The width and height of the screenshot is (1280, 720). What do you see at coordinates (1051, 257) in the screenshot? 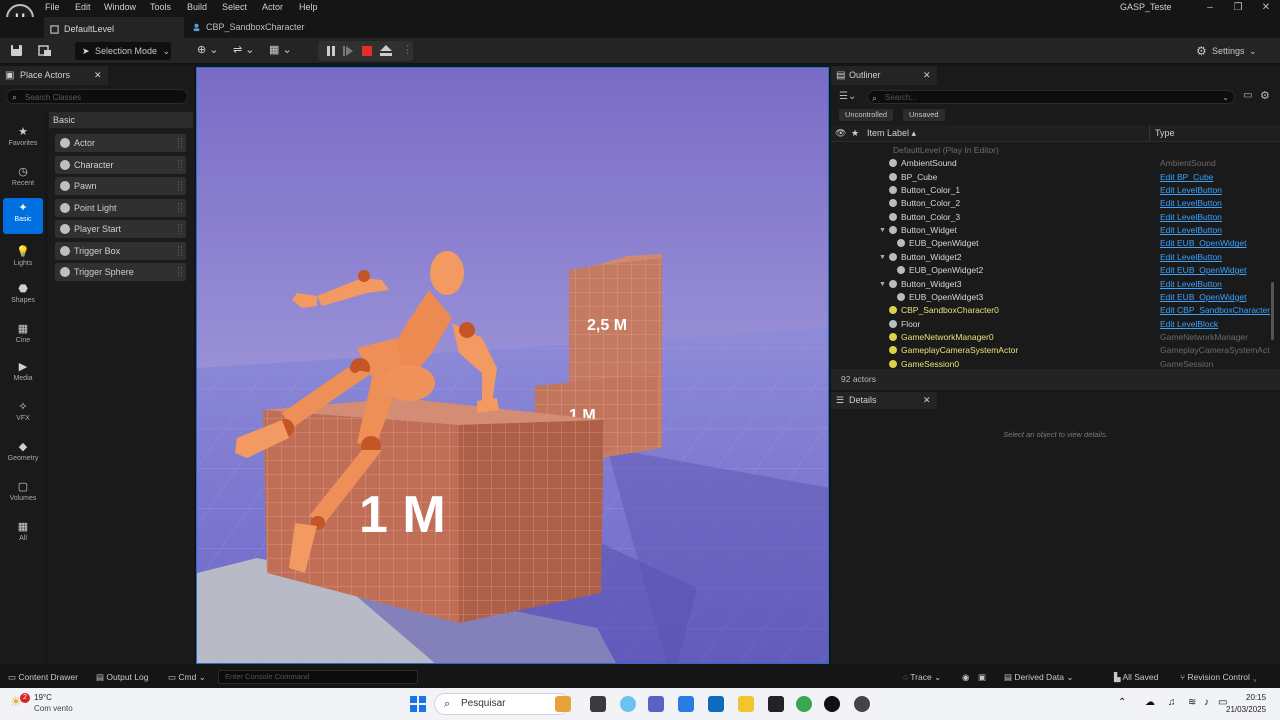
I see `outliner-row: ▼ Button_Widget2 Edit LevelButton` at bounding box center [1051, 257].